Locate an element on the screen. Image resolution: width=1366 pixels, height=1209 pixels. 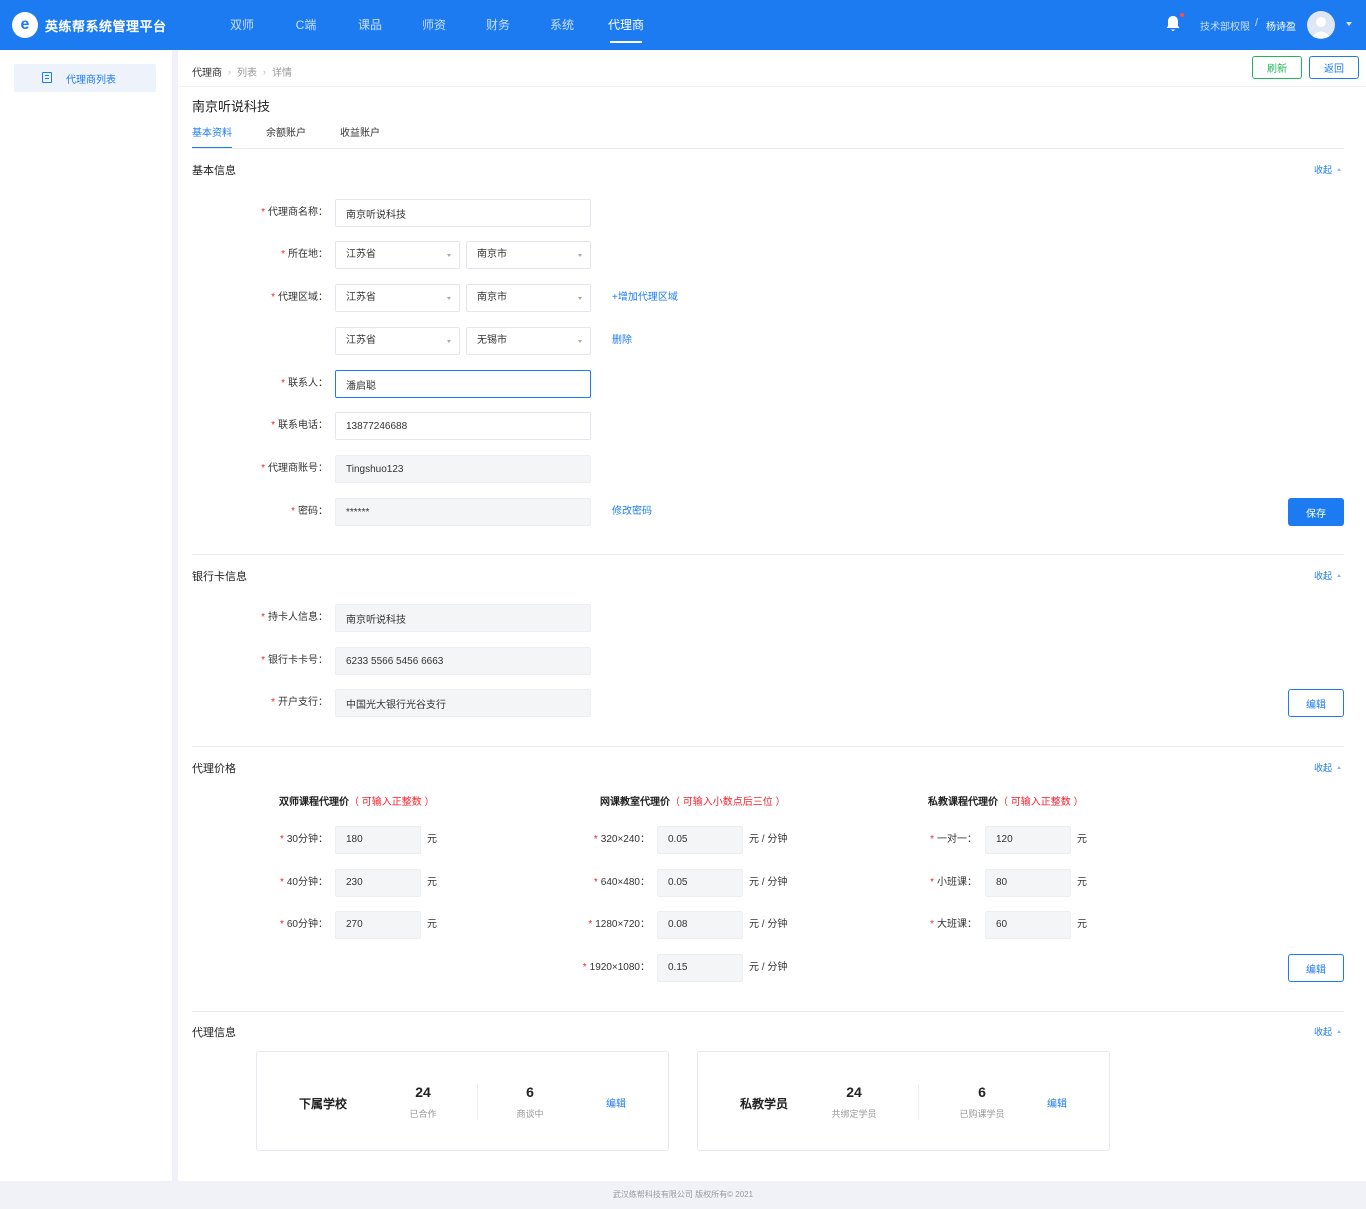
edit-students-link: 编辑 is located at coordinates (1057, 1102).